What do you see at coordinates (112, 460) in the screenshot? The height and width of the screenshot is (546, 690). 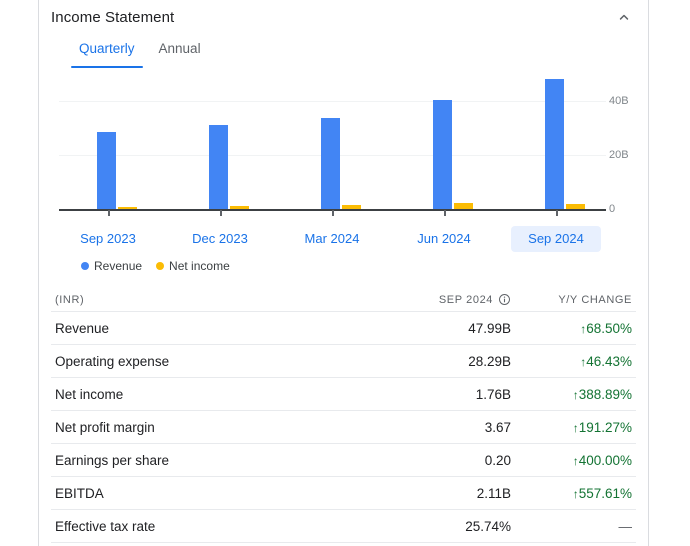 I see `row-label: Earnings per share` at bounding box center [112, 460].